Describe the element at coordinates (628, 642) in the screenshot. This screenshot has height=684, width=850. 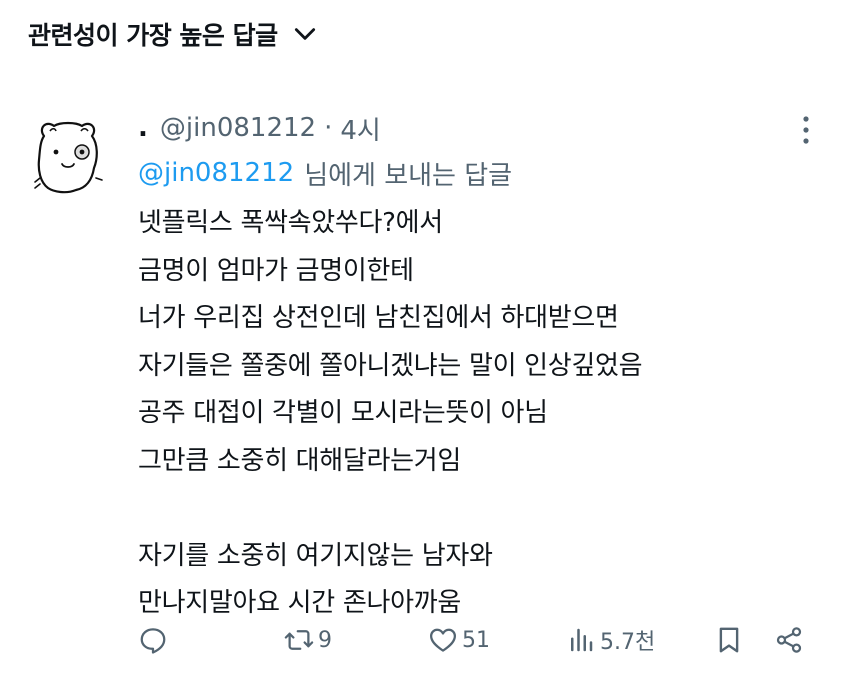
I see `view-count: 5.7천` at that location.